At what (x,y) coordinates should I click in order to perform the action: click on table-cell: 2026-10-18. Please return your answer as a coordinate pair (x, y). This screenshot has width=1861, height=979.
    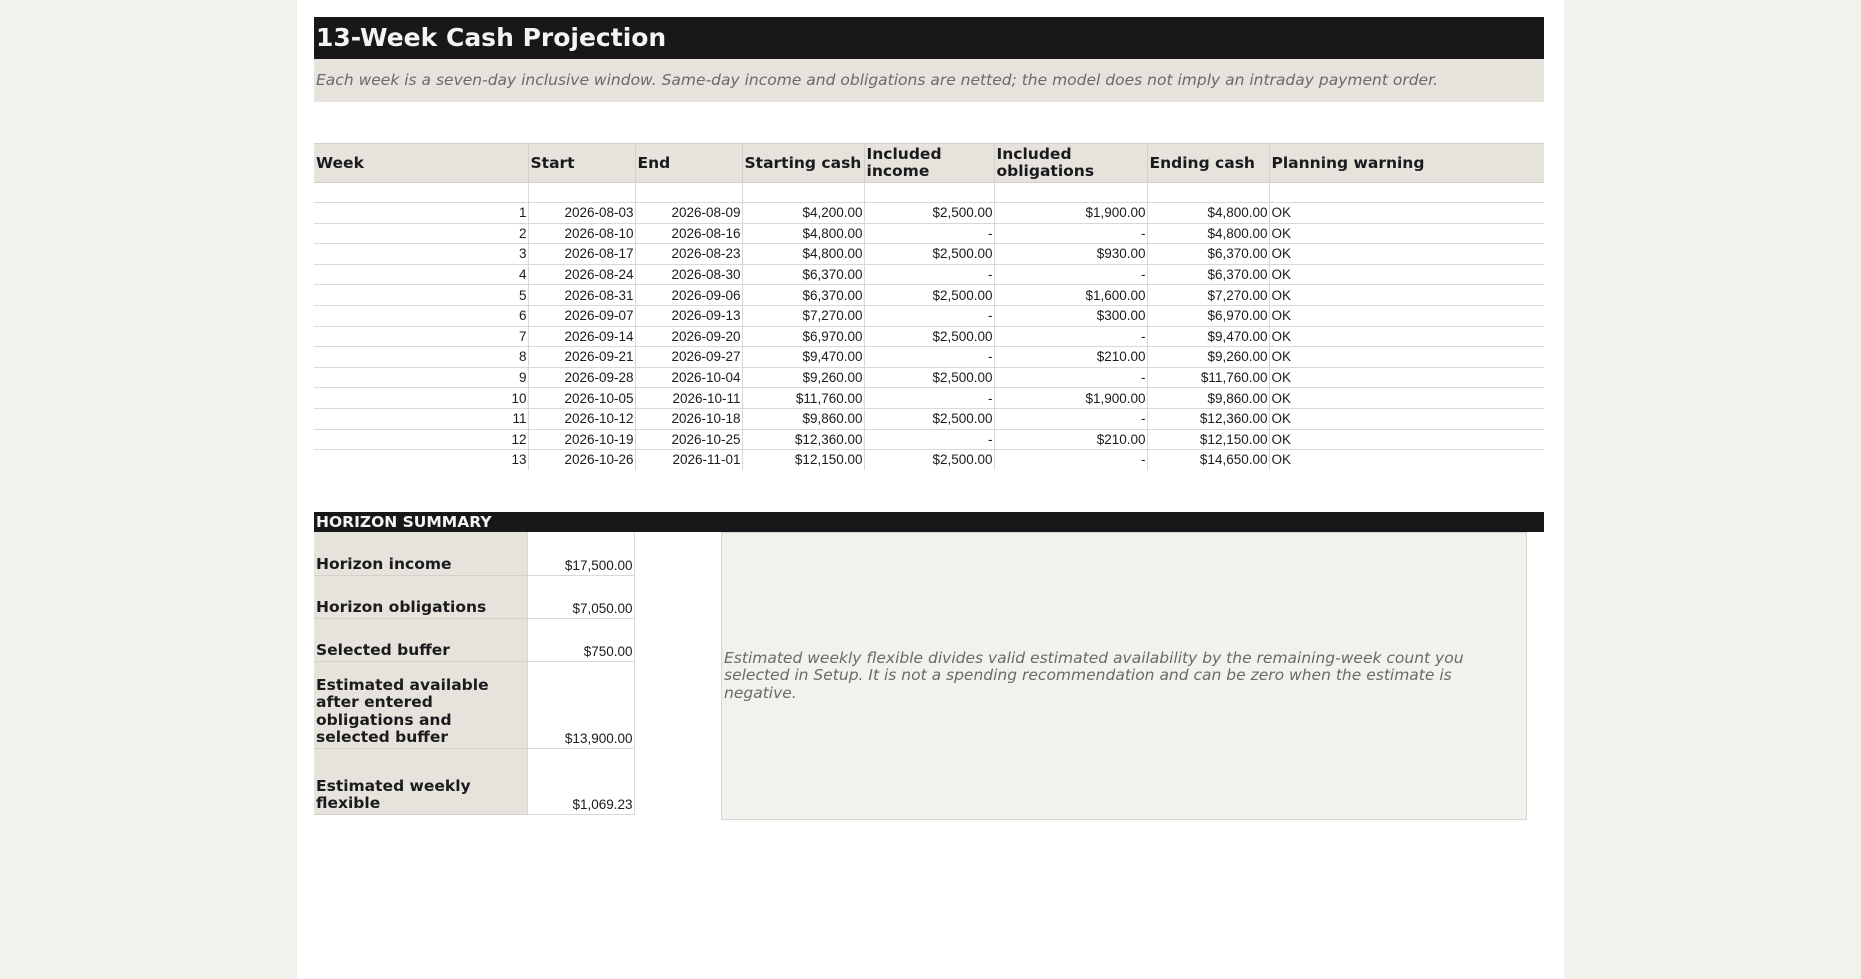
    Looking at the image, I should click on (689, 419).